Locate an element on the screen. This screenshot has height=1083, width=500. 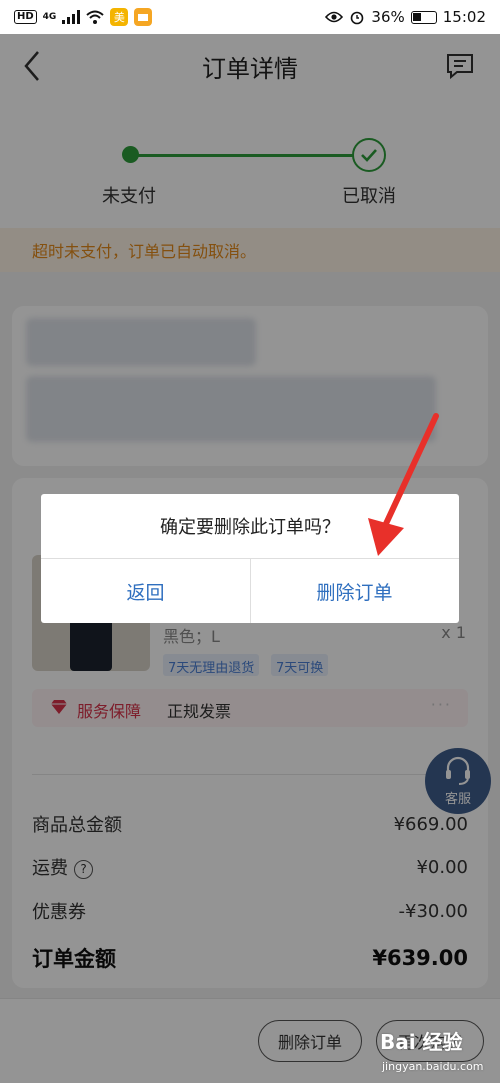
baidu-jingyan-watermark: Bai 经验 jingyan.baidu.com is located at coordinates (438, 1053).